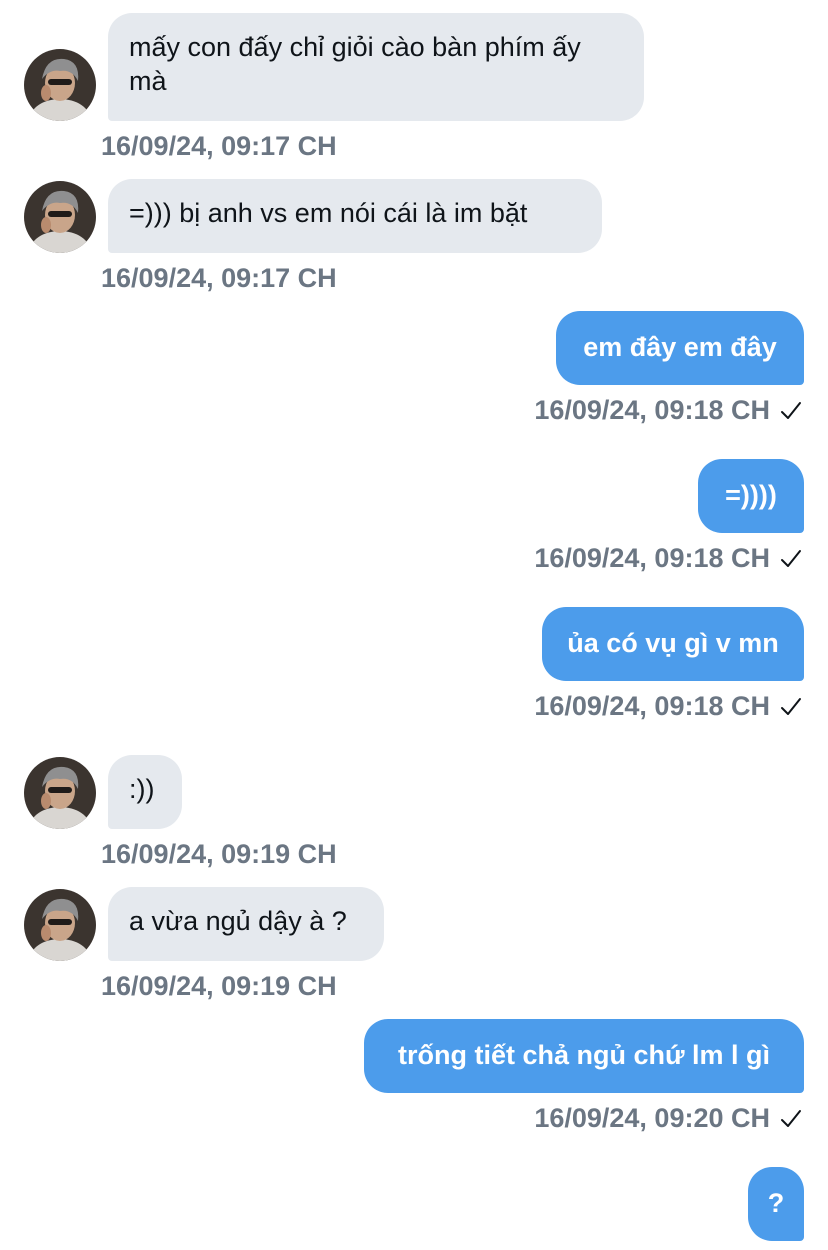 Image resolution: width=828 pixels, height=1250 pixels. I want to click on message-bubble: ?, so click(776, 1204).